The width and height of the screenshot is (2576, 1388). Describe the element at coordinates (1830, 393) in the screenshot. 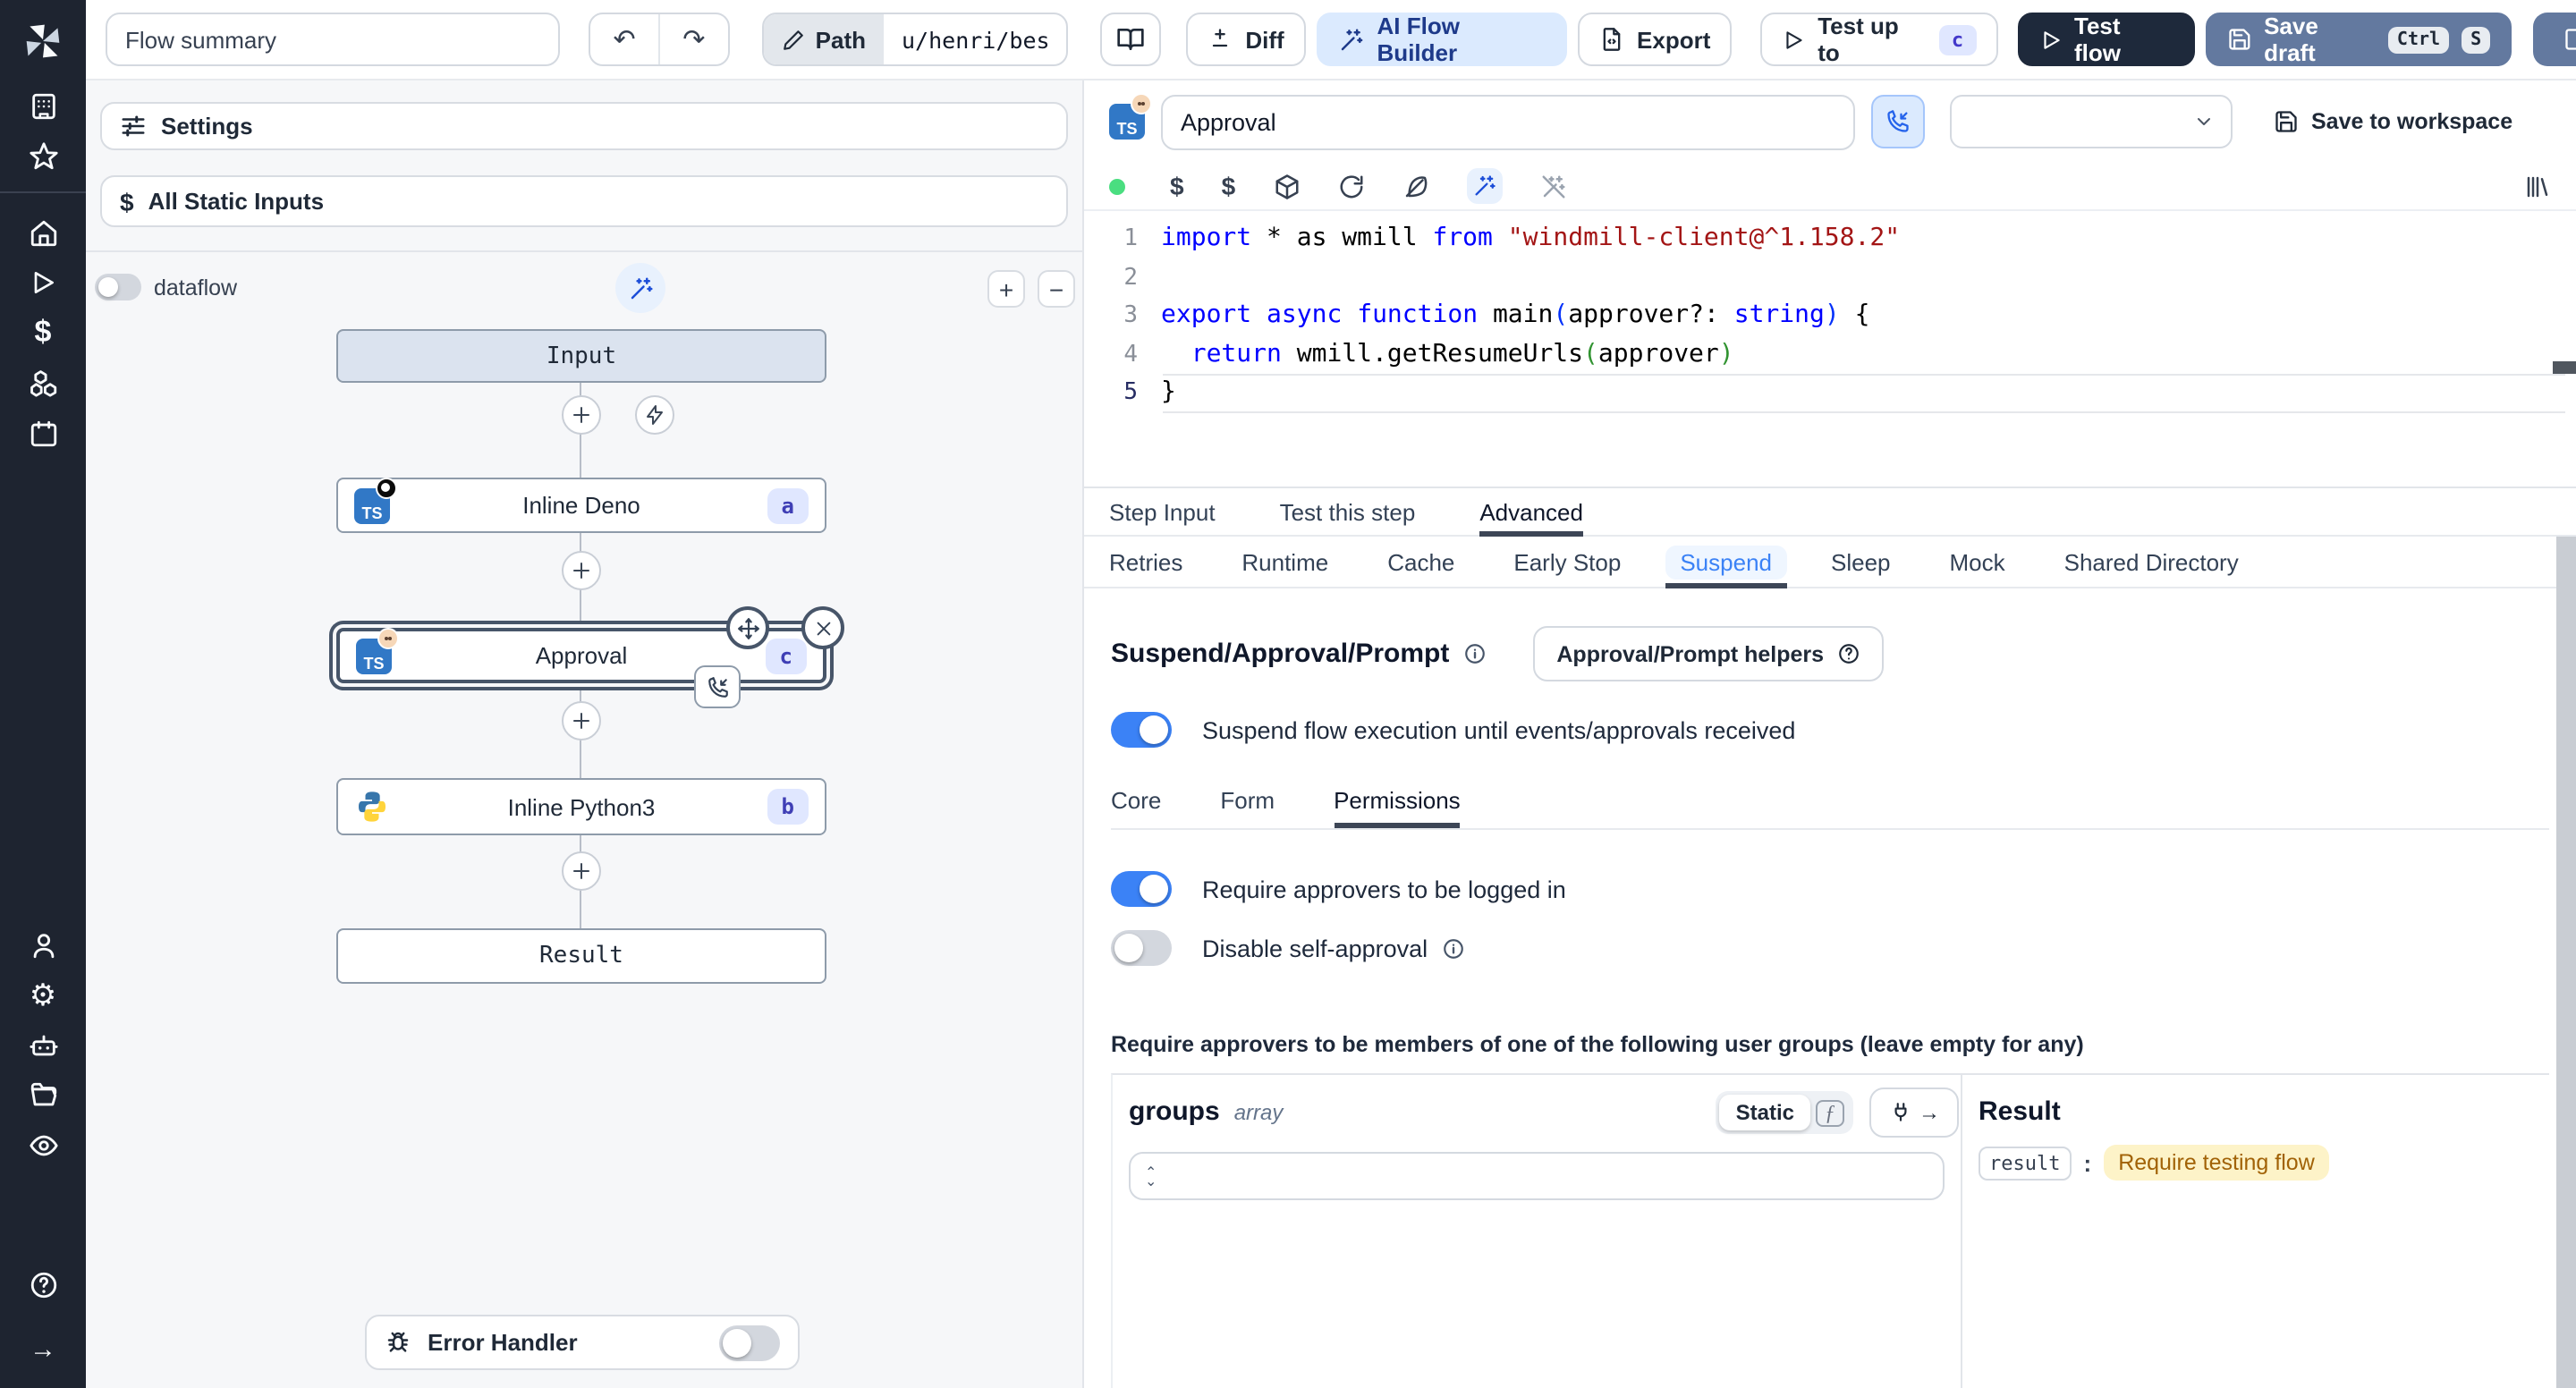

I see `code-line: 5}` at that location.